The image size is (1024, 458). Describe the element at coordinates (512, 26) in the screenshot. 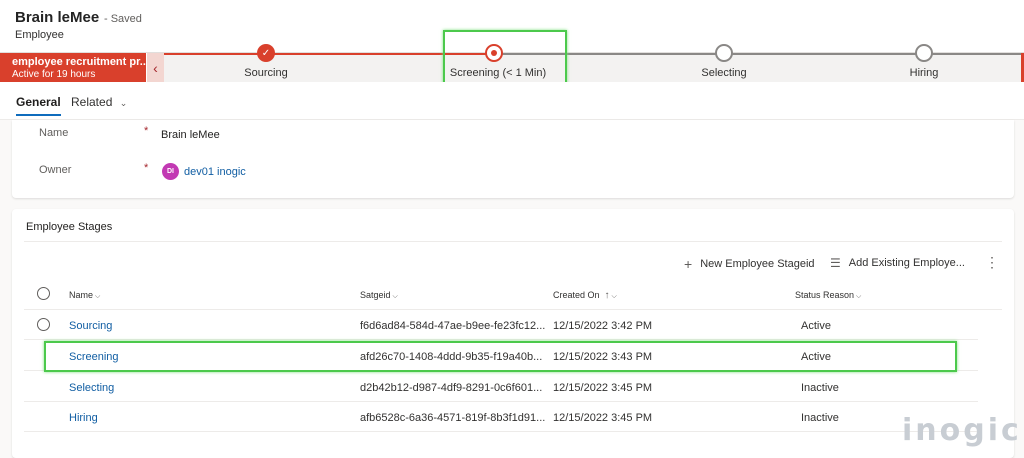

I see `record-header: Brain leMee - Saved Employee` at that location.